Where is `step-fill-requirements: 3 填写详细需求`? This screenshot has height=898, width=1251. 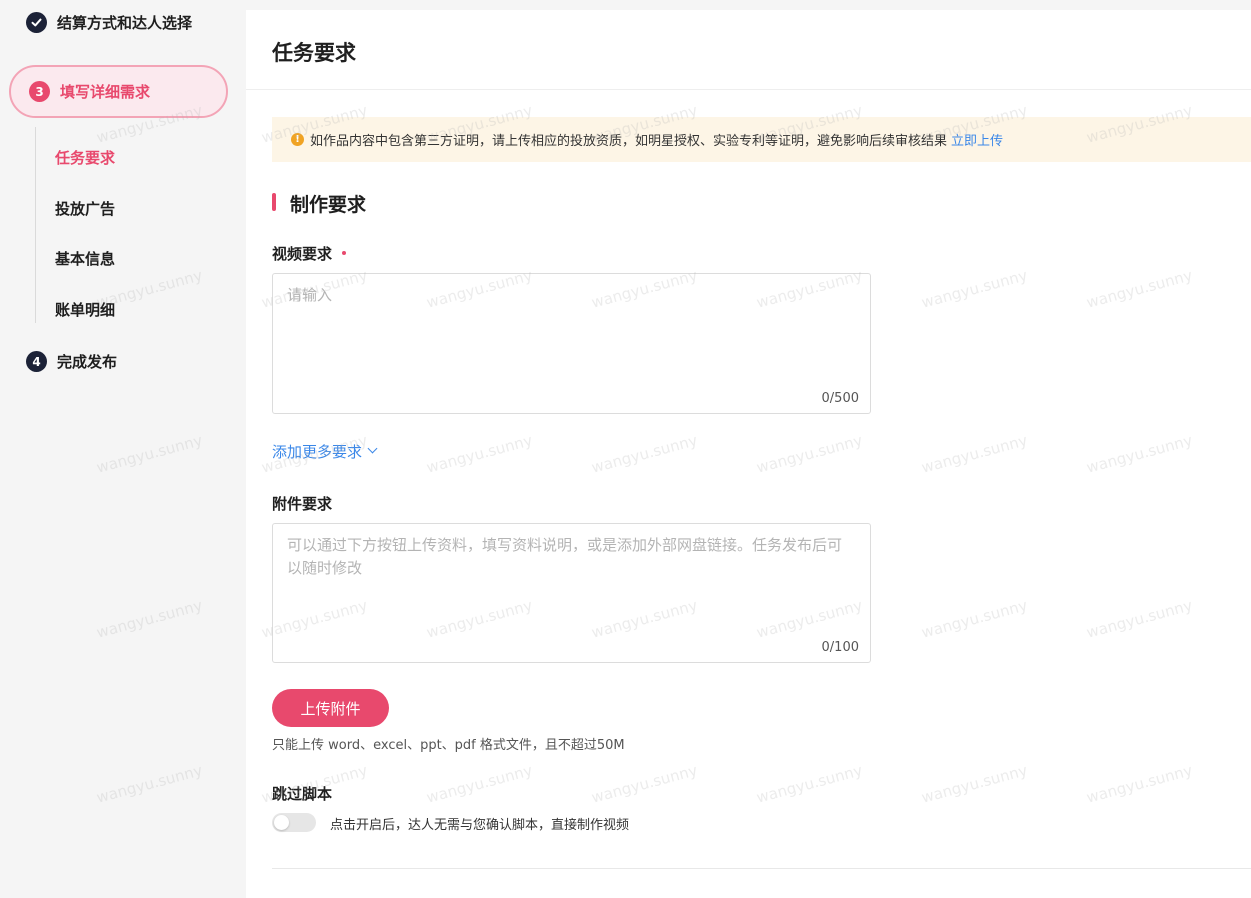
step-fill-requirements: 3 填写详细需求 is located at coordinates (118, 91).